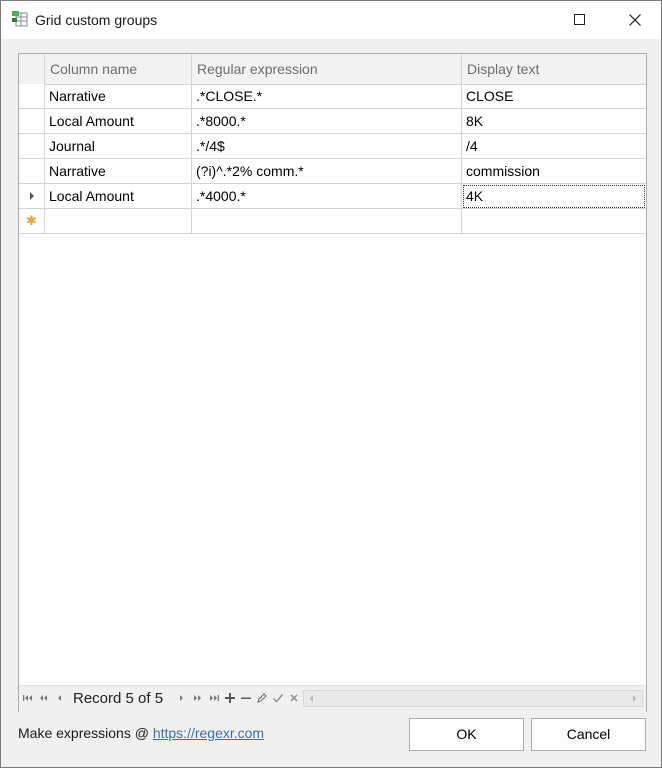  What do you see at coordinates (85, 733) in the screenshot?
I see `regex-hint-text: Make expressions @` at bounding box center [85, 733].